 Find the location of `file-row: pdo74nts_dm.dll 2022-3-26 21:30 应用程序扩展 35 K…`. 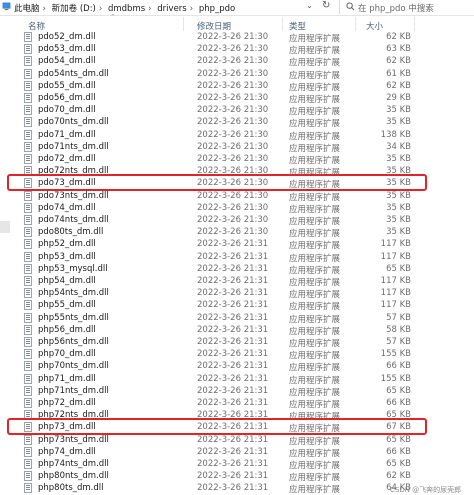

file-row: pdo74nts_dm.dll 2022-3-26 21:30 应用程序扩展 35 K… is located at coordinates (240, 220).